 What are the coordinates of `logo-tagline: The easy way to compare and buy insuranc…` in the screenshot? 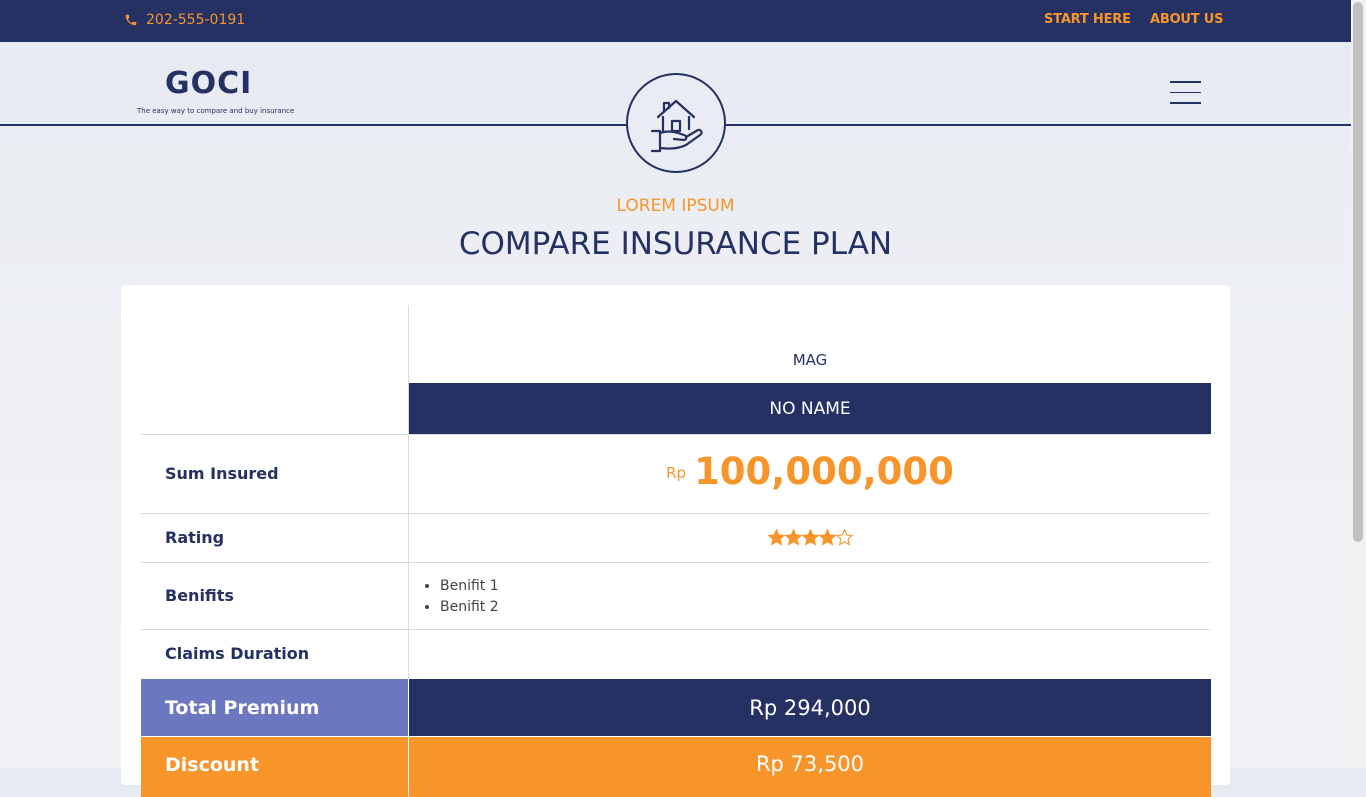 It's located at (216, 111).